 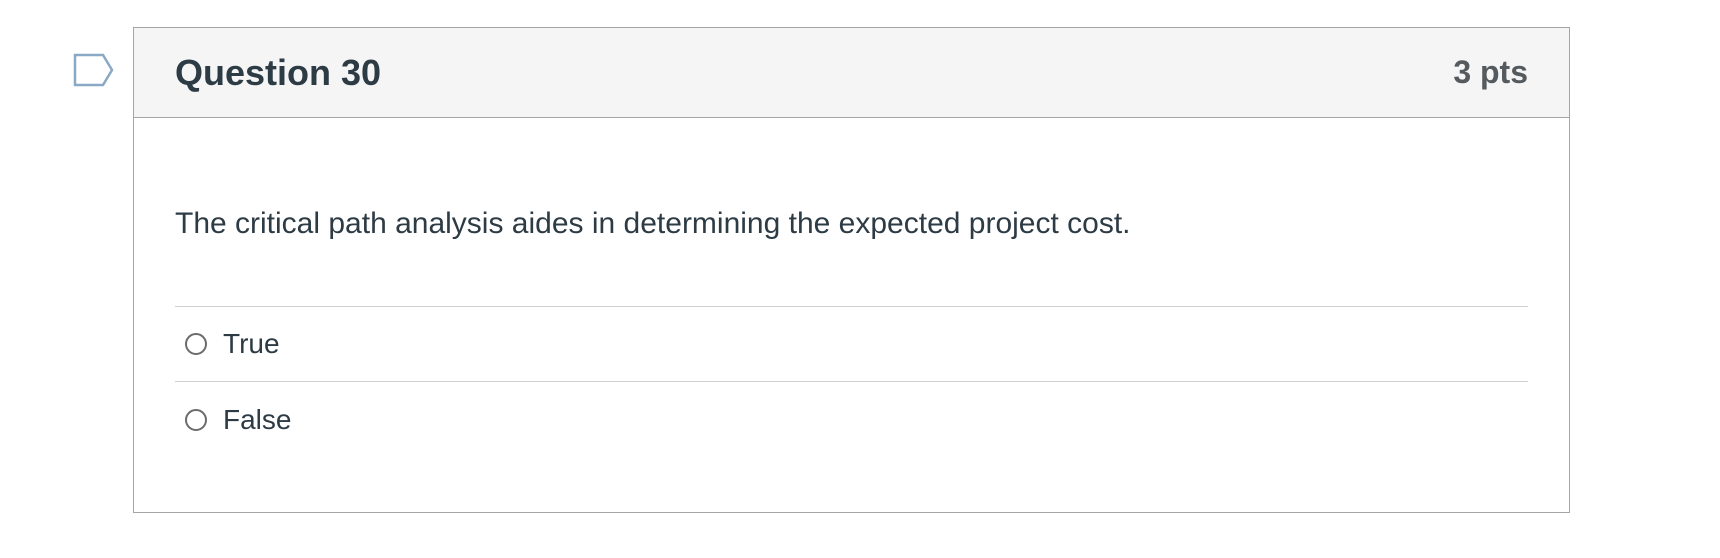 What do you see at coordinates (1490, 72) in the screenshot?
I see `question-points: 3 pts` at bounding box center [1490, 72].